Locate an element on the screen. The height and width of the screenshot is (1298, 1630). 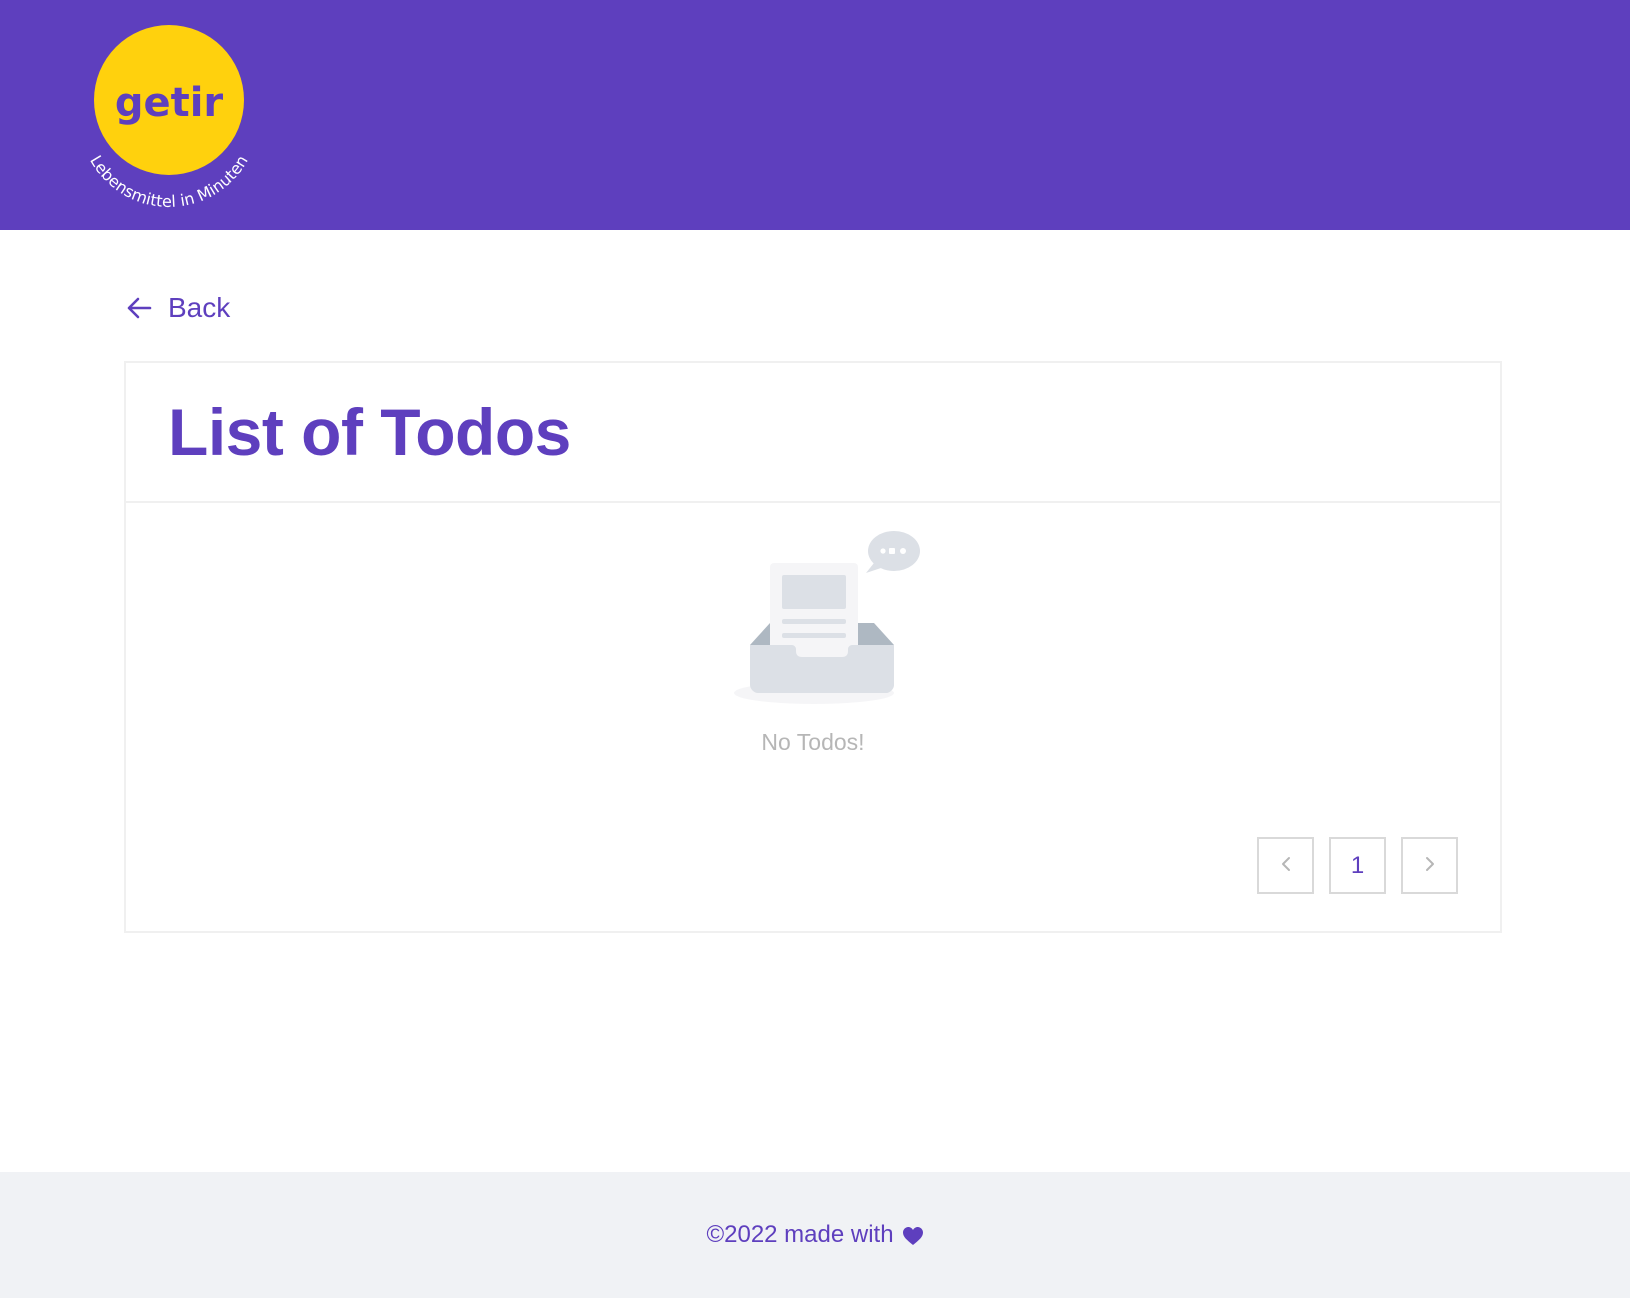
prev-page-button is located at coordinates (1285, 865).